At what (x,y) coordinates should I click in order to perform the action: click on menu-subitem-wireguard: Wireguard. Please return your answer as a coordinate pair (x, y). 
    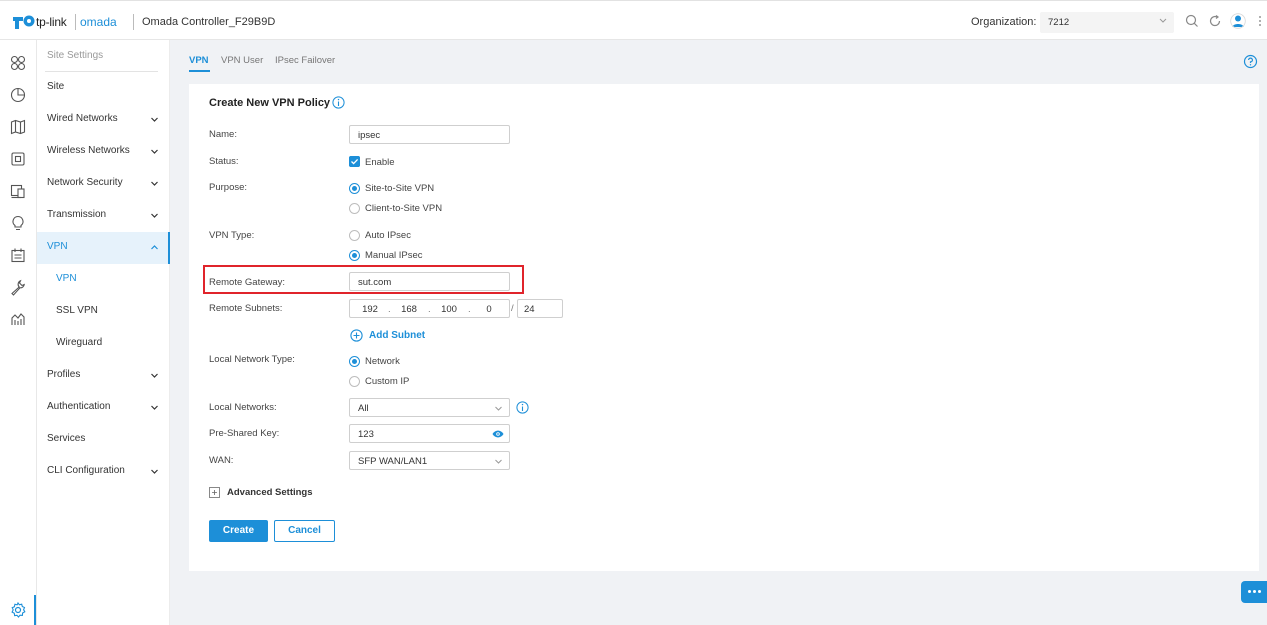
    Looking at the image, I should click on (103, 344).